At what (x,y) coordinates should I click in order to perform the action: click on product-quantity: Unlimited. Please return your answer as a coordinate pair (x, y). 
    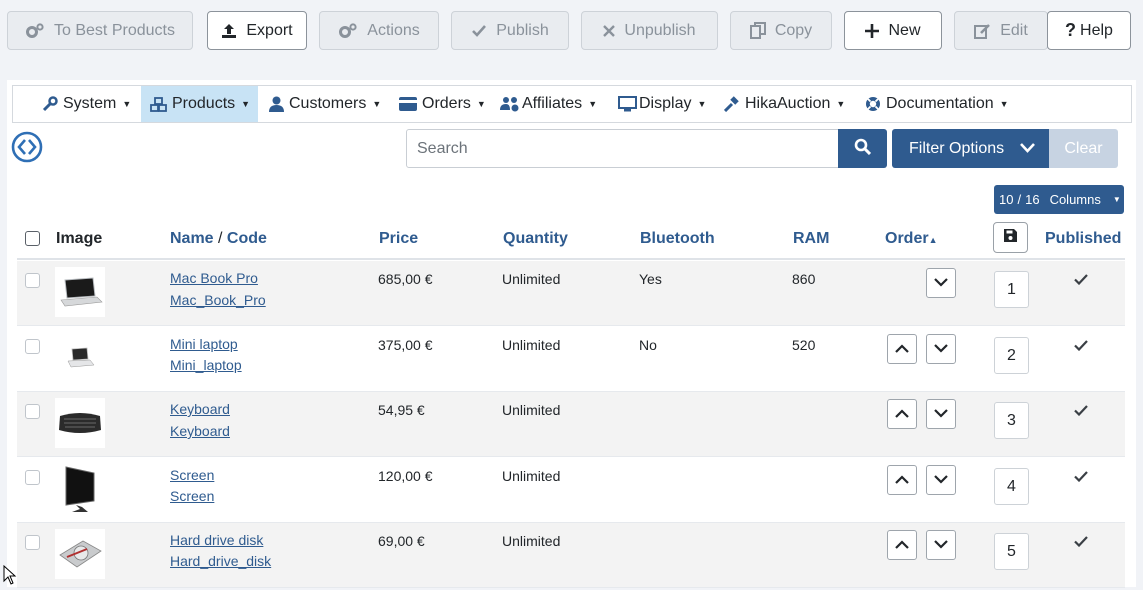
    Looking at the image, I should click on (531, 279).